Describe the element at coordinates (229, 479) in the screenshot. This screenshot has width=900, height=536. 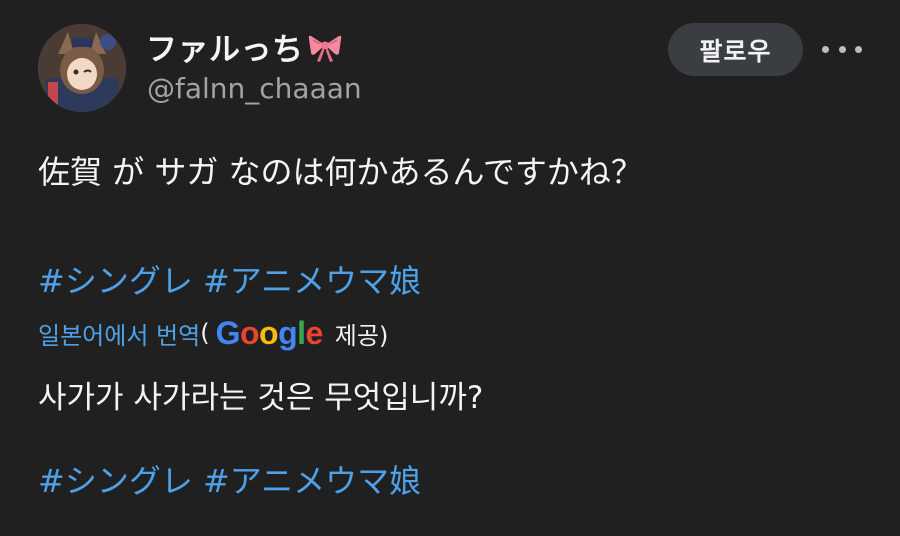
I see `translated-hashtags: #シングレ #アニメウマ娘` at that location.